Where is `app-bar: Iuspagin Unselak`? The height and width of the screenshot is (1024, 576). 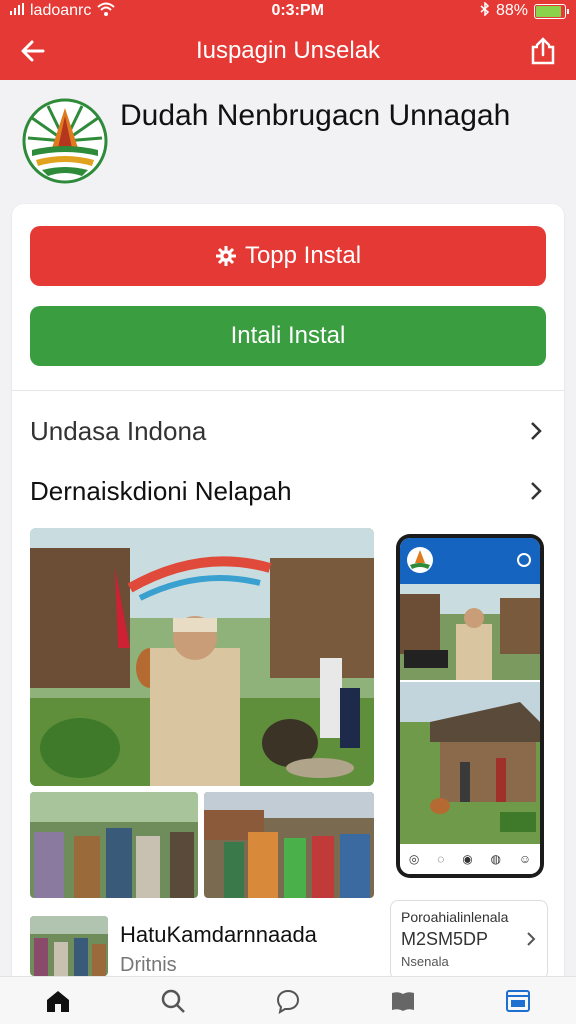 app-bar: Iuspagin Unselak is located at coordinates (288, 51).